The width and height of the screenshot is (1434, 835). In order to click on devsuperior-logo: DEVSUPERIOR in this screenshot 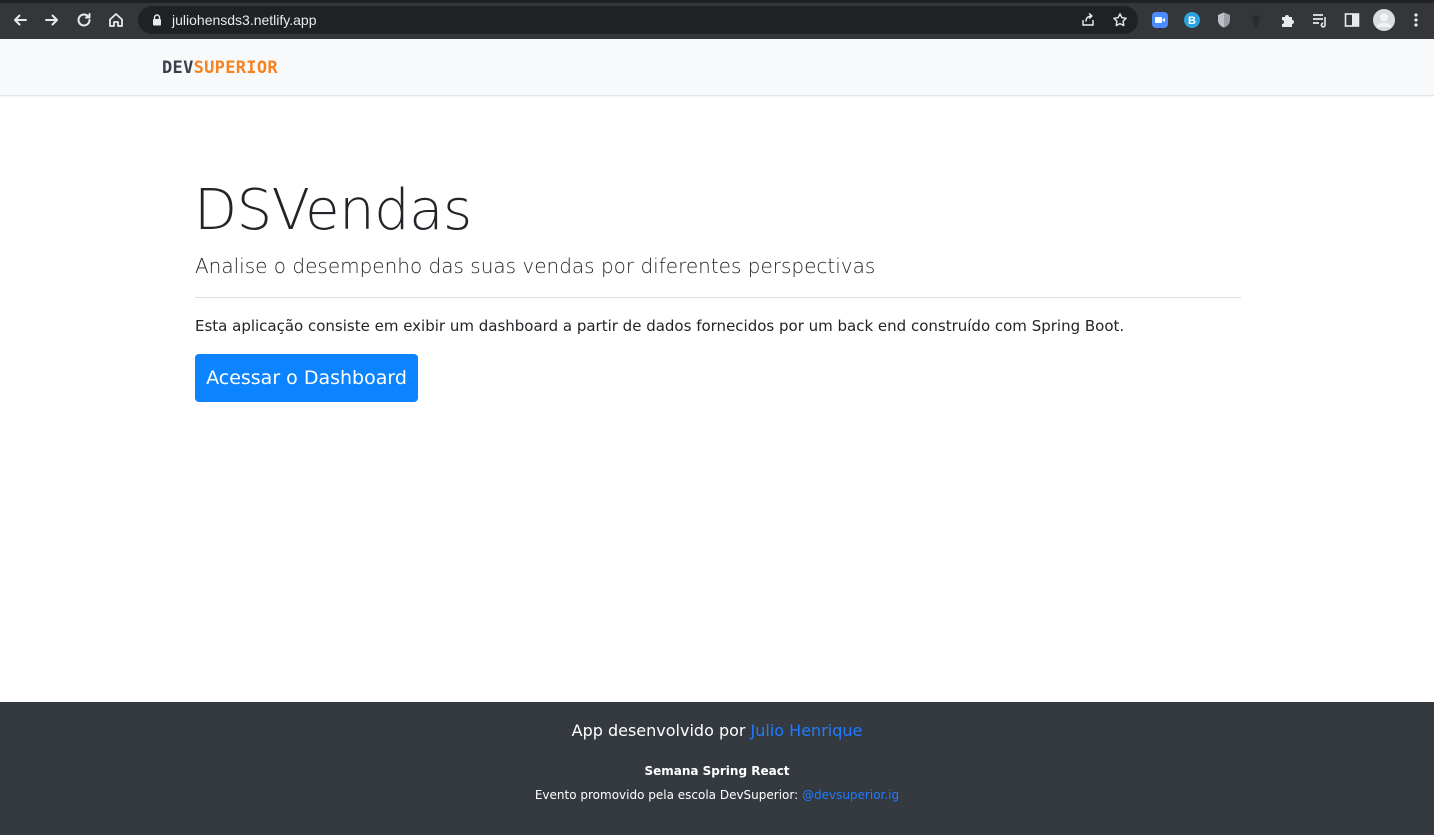, I will do `click(220, 68)`.